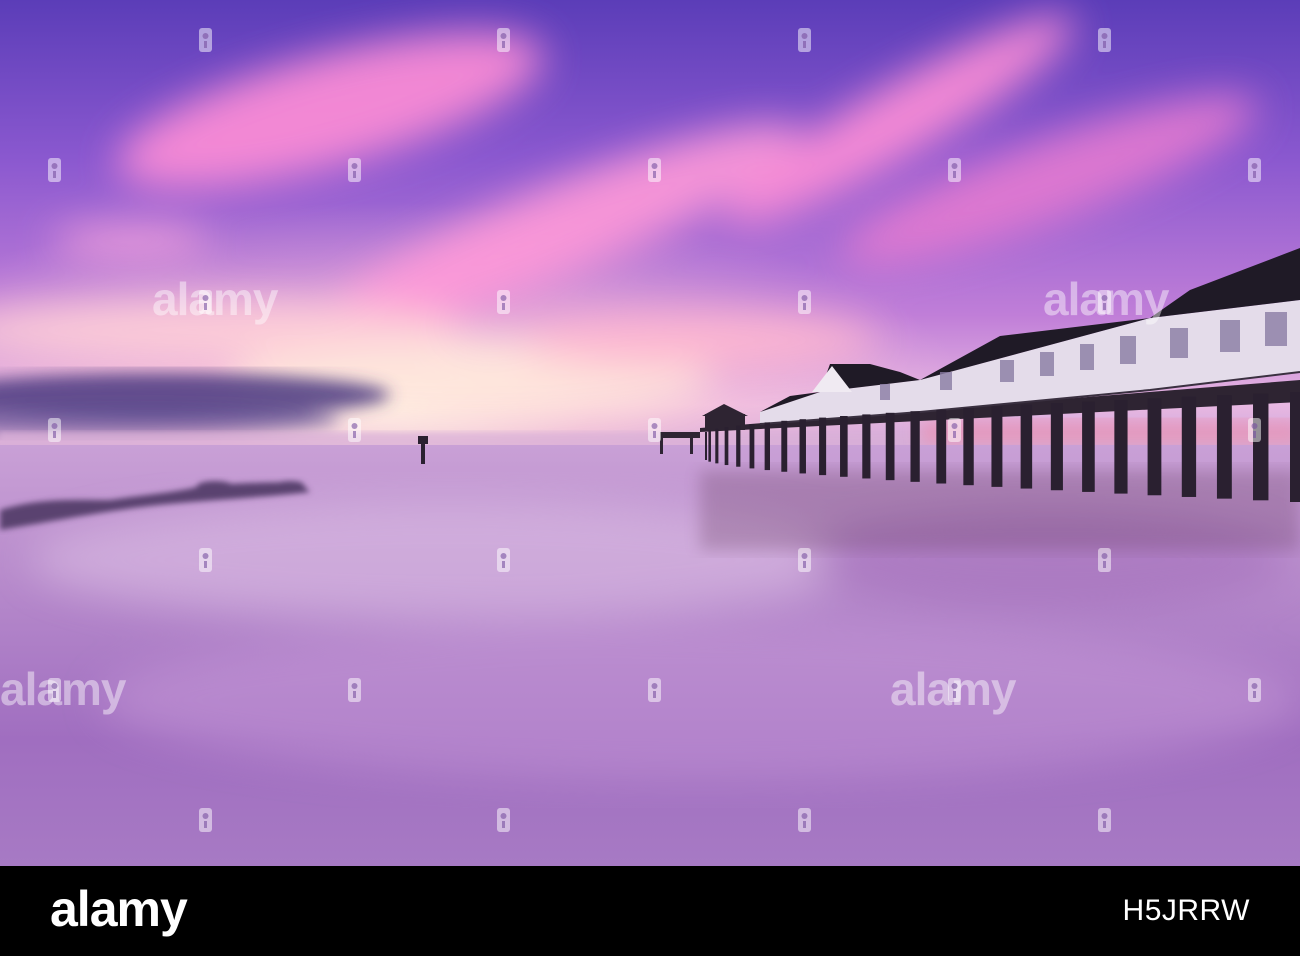  Describe the element at coordinates (119, 909) in the screenshot. I see `brand-logo: alamy` at that location.